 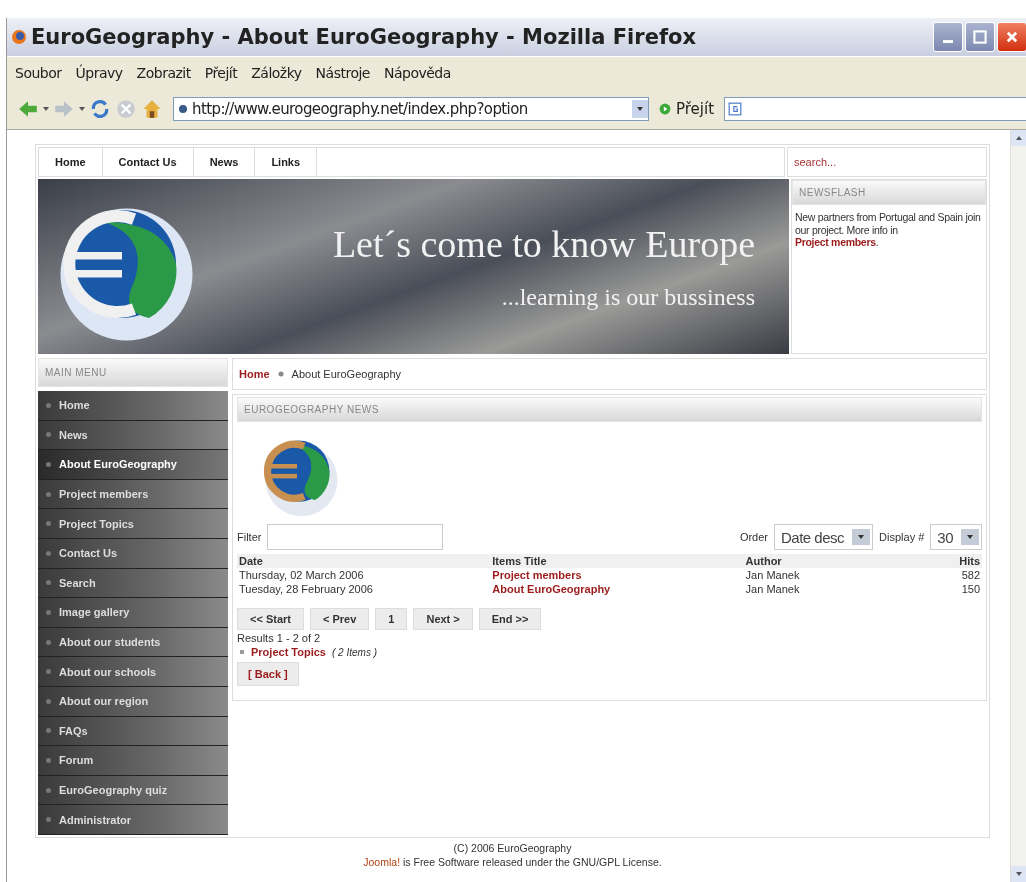 What do you see at coordinates (411, 109) in the screenshot?
I see `address-field: http://www.eurogeography.net/index.php?option` at bounding box center [411, 109].